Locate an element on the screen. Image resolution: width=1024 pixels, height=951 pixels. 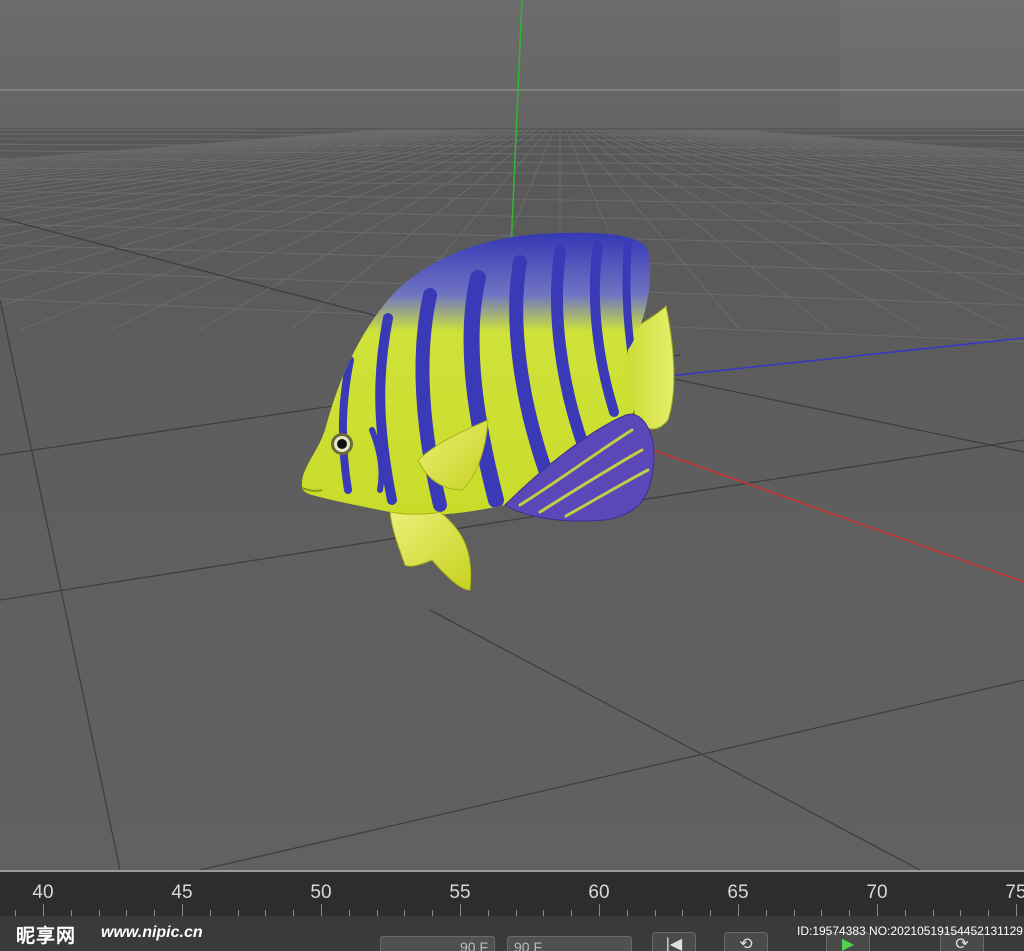
timeline-ruler: 40 45 50 55 60 65 70 75 is located at coordinates (512, 893).